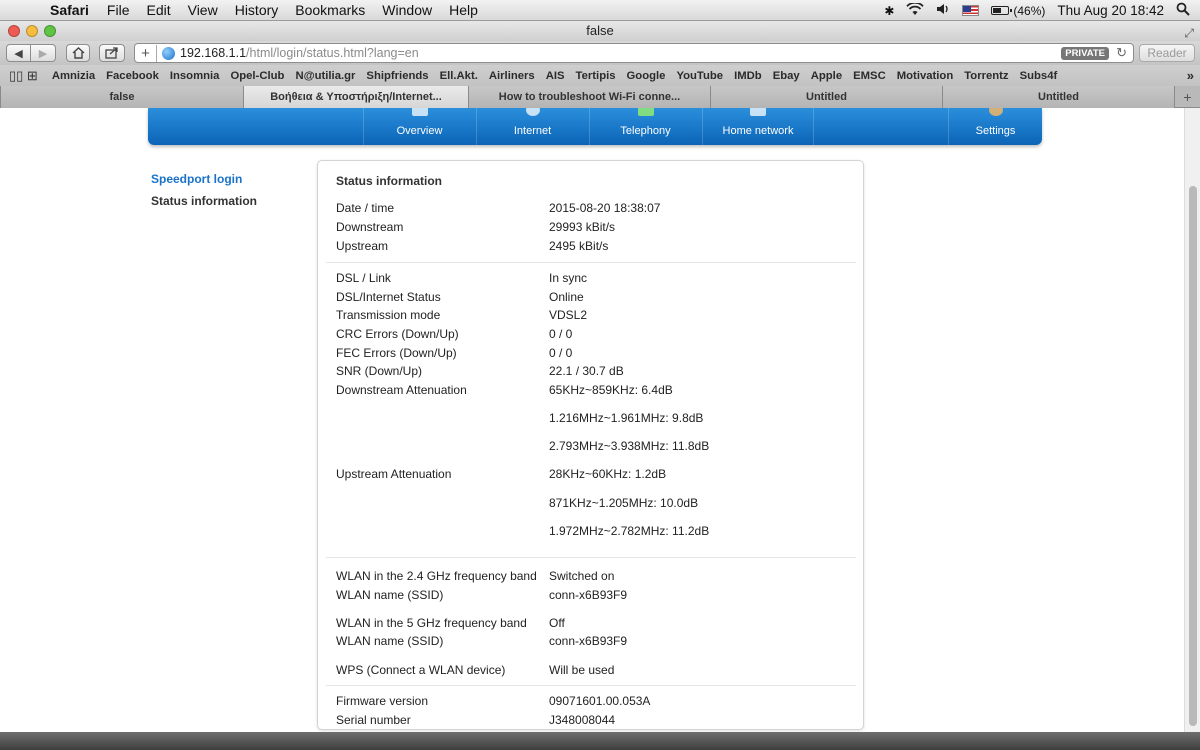  Describe the element at coordinates (596, 76) in the screenshot. I see `bookmark-item: Tertipis` at that location.